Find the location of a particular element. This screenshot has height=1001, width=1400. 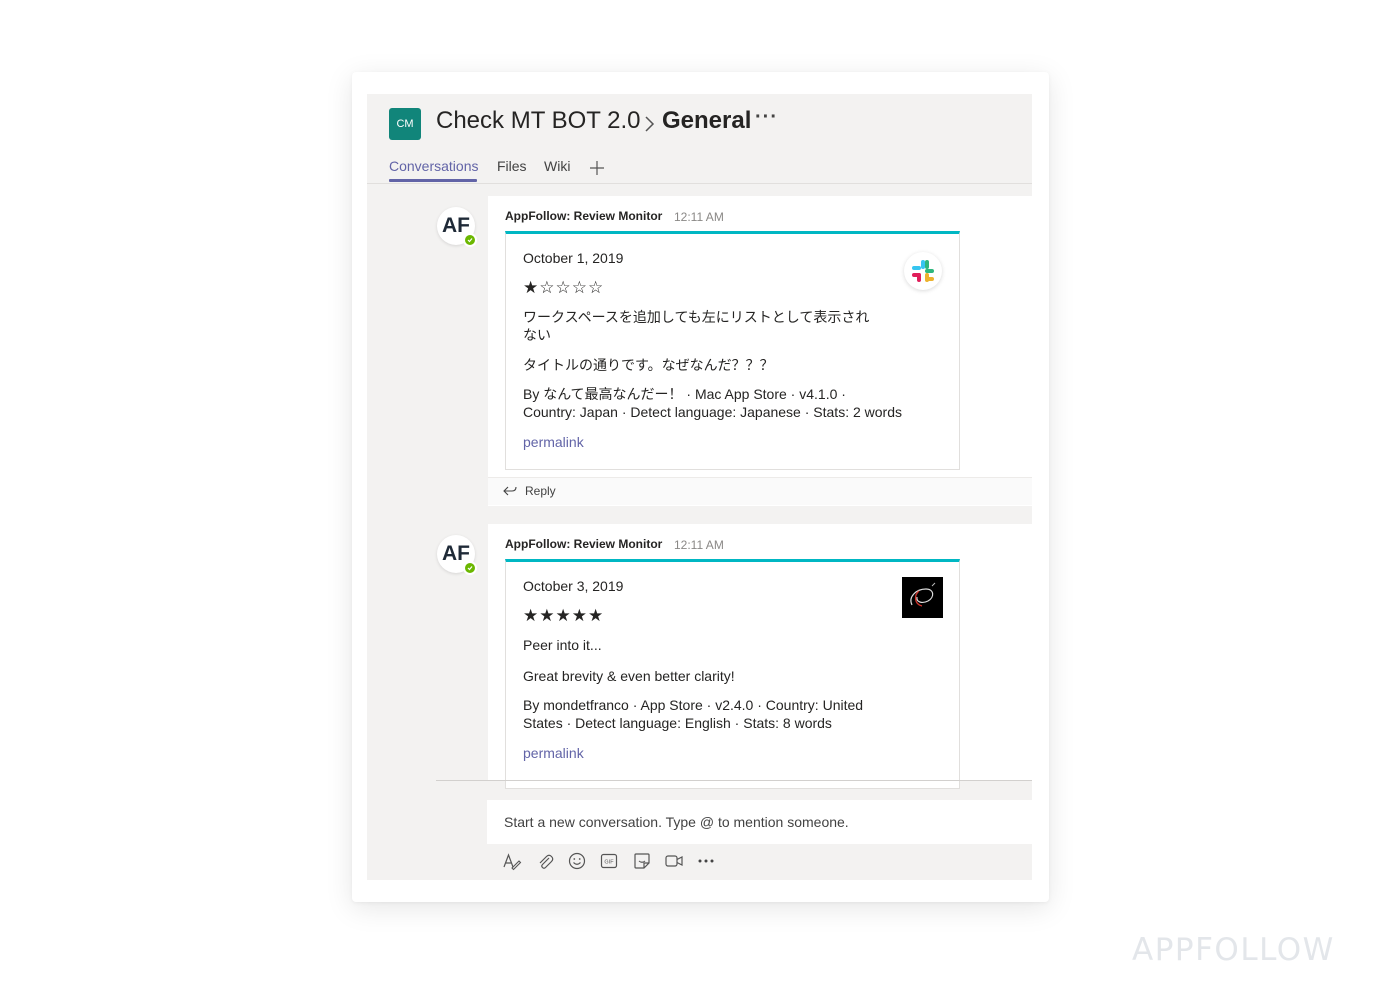

team-name: Check MT BOT 2.0 is located at coordinates (538, 121).